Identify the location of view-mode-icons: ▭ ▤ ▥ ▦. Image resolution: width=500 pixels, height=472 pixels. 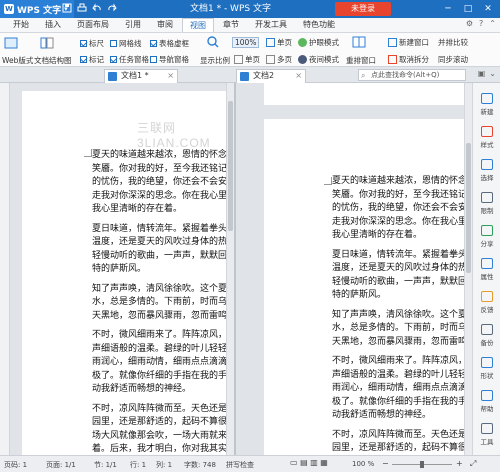
(309, 462).